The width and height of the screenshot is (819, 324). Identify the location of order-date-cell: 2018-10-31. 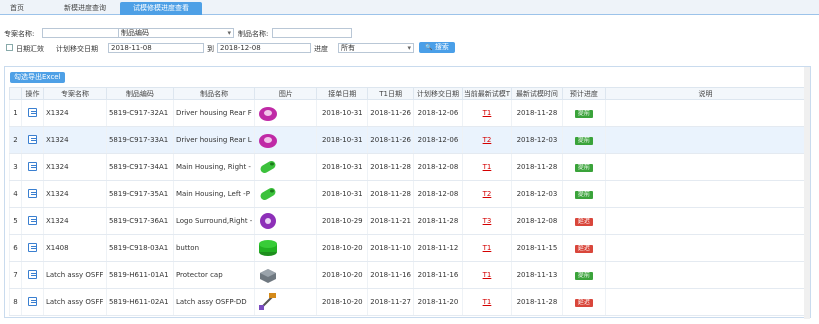
(342, 113).